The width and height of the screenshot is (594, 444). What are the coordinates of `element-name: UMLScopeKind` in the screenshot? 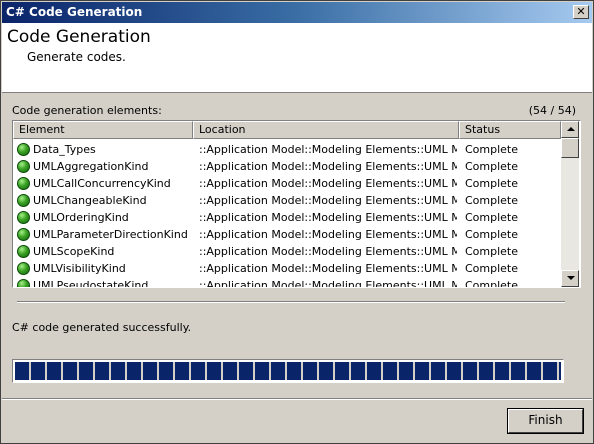 It's located at (74, 251).